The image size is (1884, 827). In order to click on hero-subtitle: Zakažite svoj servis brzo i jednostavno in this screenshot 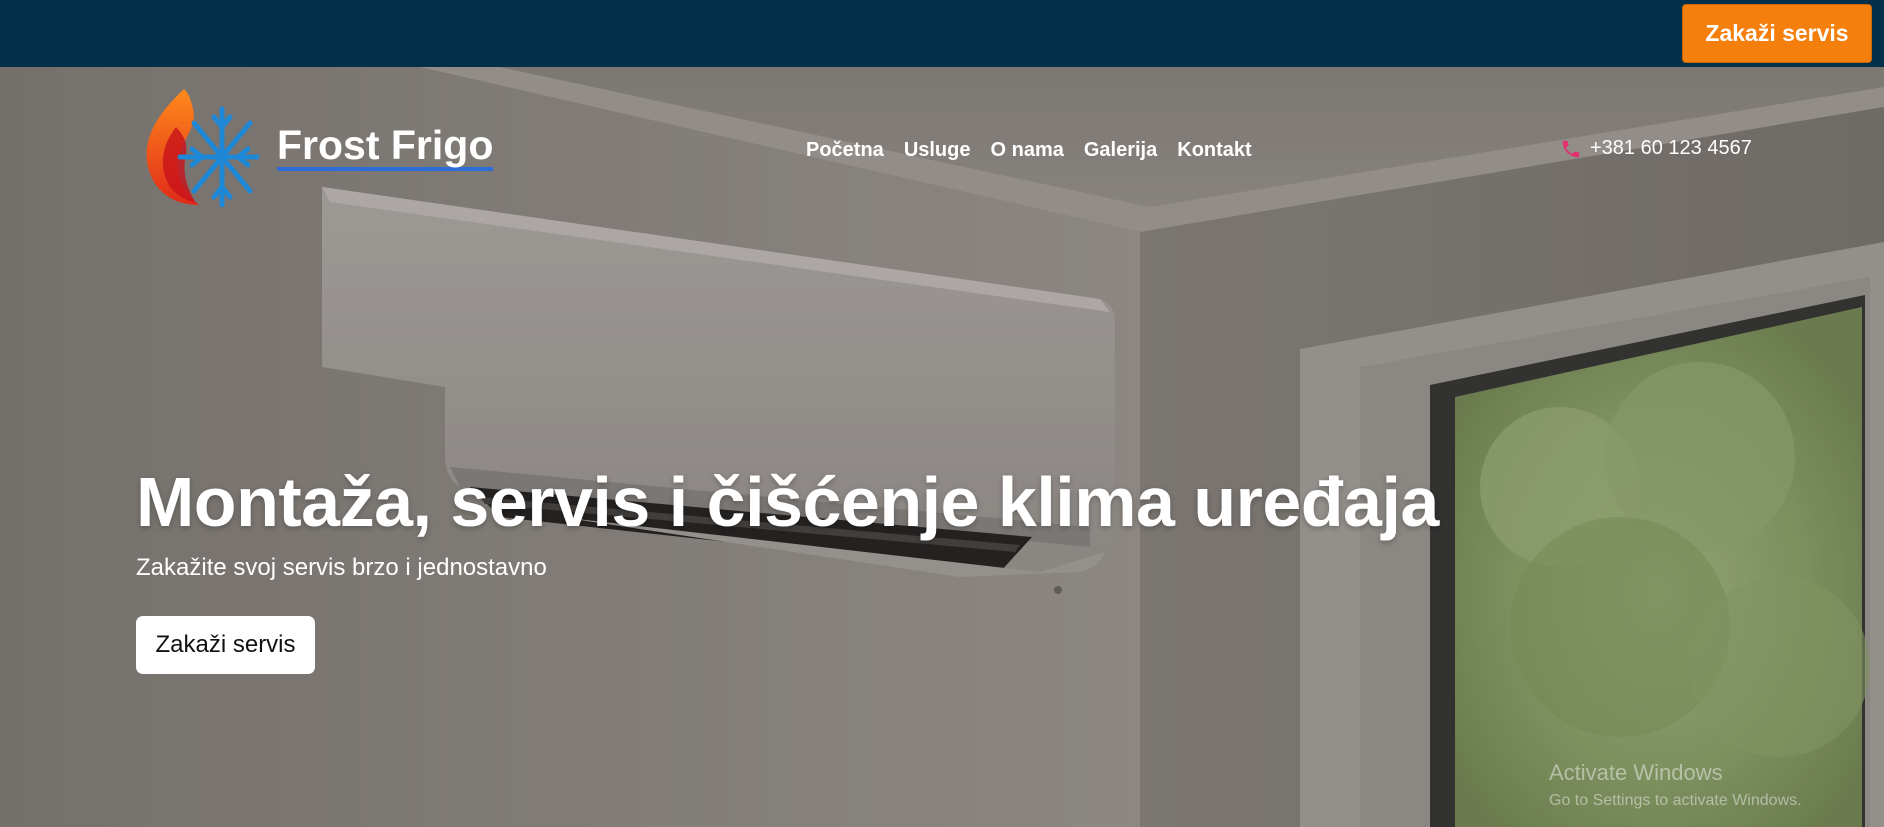, I will do `click(341, 567)`.